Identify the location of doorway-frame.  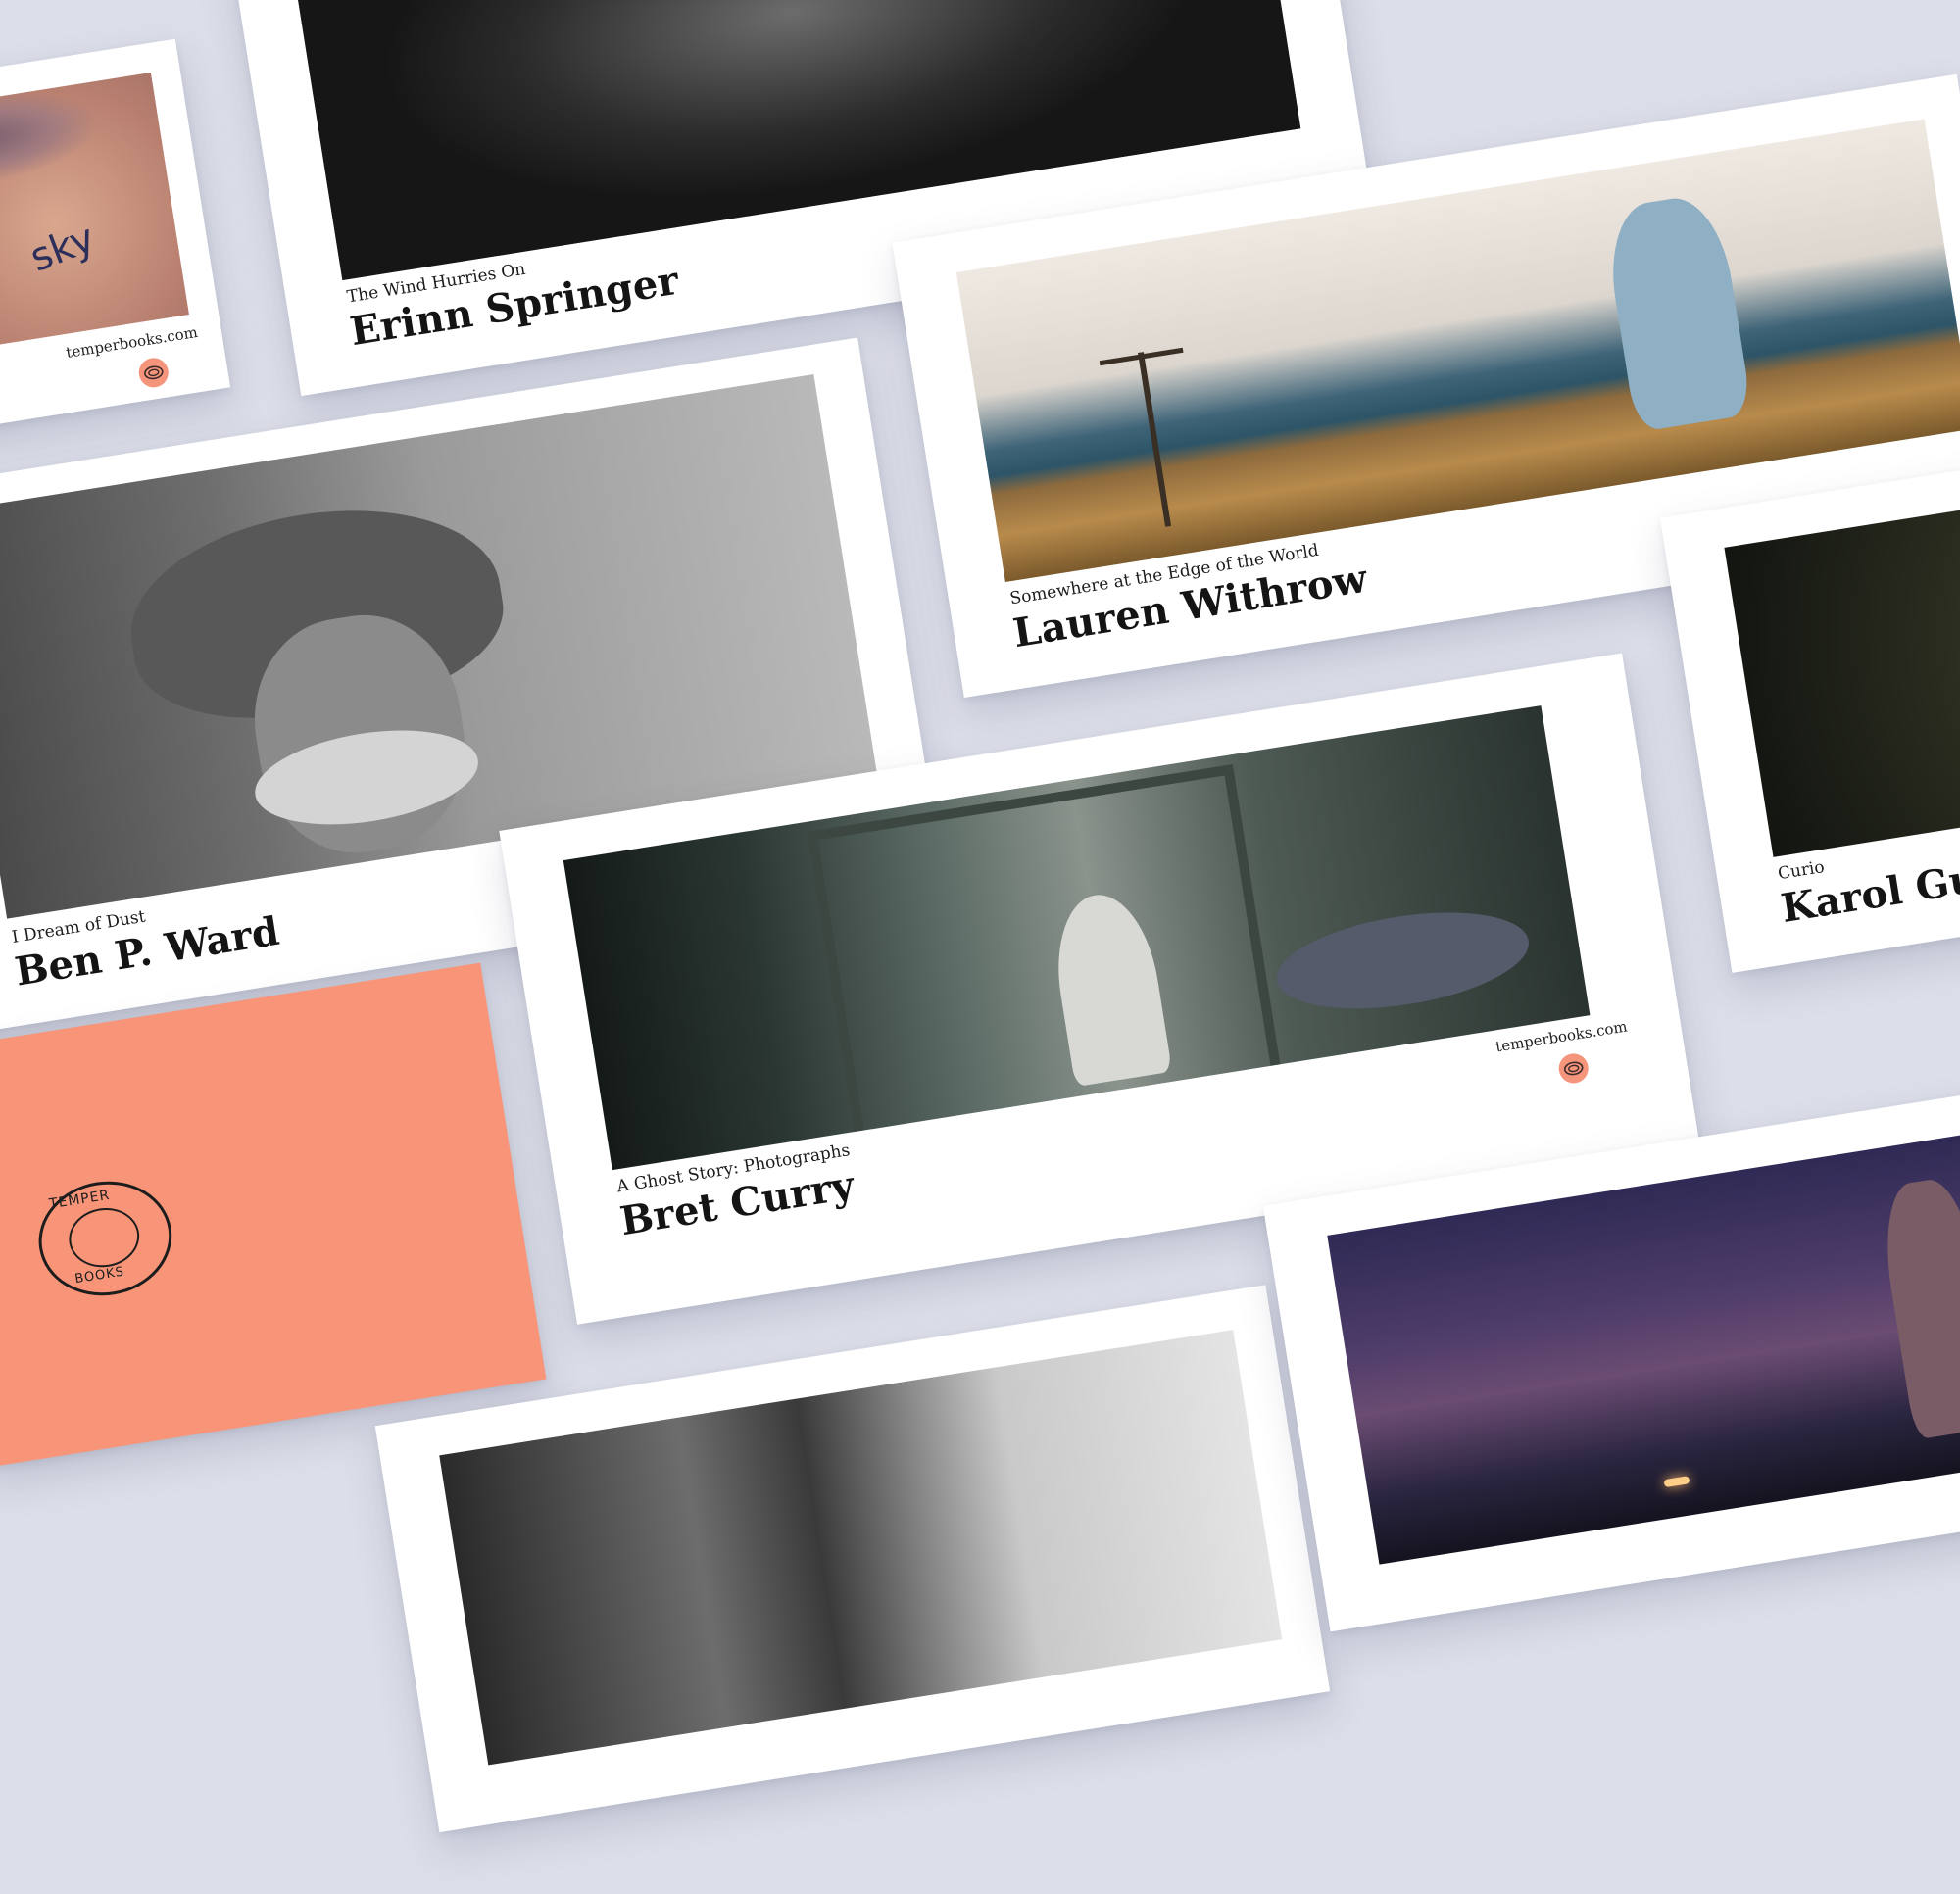
(1044, 952).